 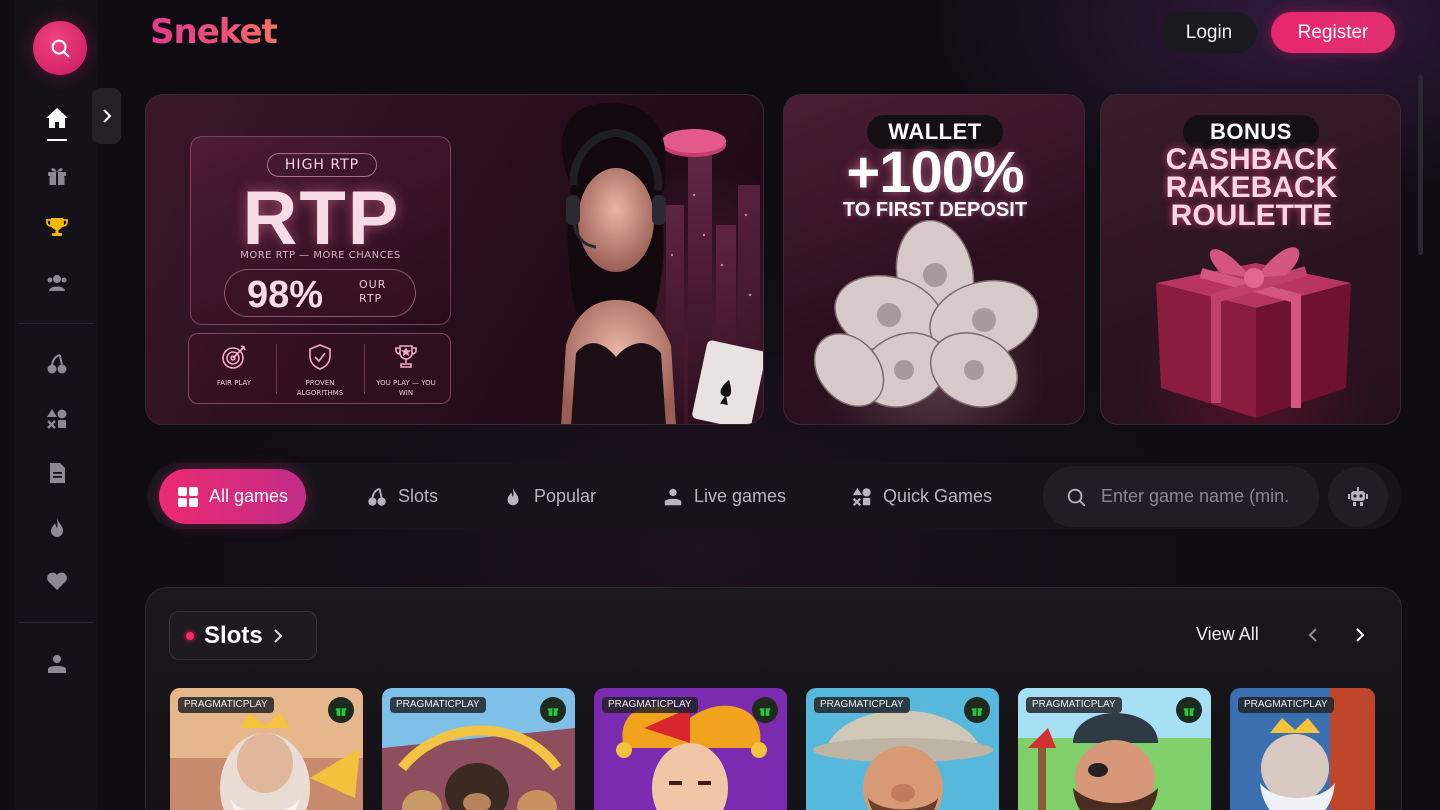 What do you see at coordinates (662, 263) in the screenshot?
I see `hero-woman-illustration` at bounding box center [662, 263].